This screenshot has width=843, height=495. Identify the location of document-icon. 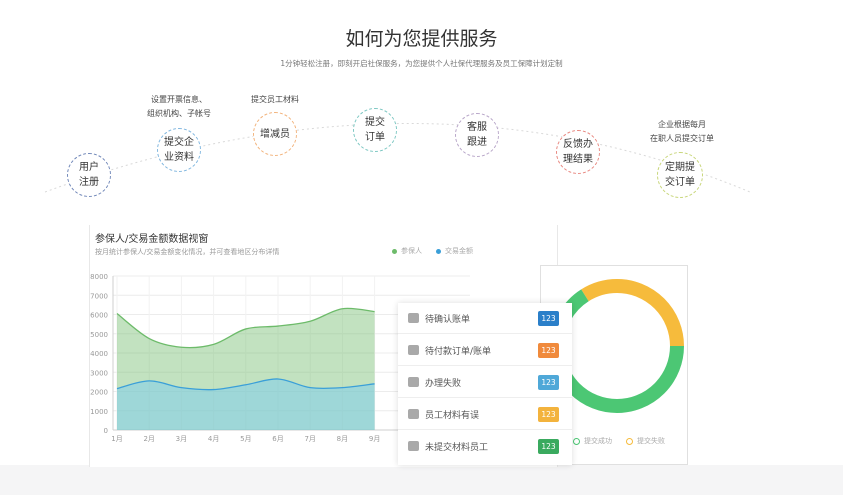
(413, 382).